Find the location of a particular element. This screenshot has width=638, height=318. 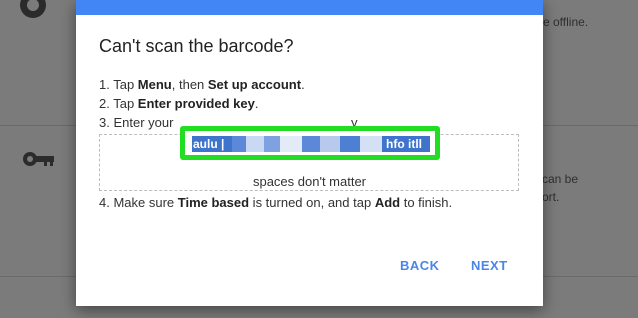

step-1-setup: Set up account is located at coordinates (254, 84).